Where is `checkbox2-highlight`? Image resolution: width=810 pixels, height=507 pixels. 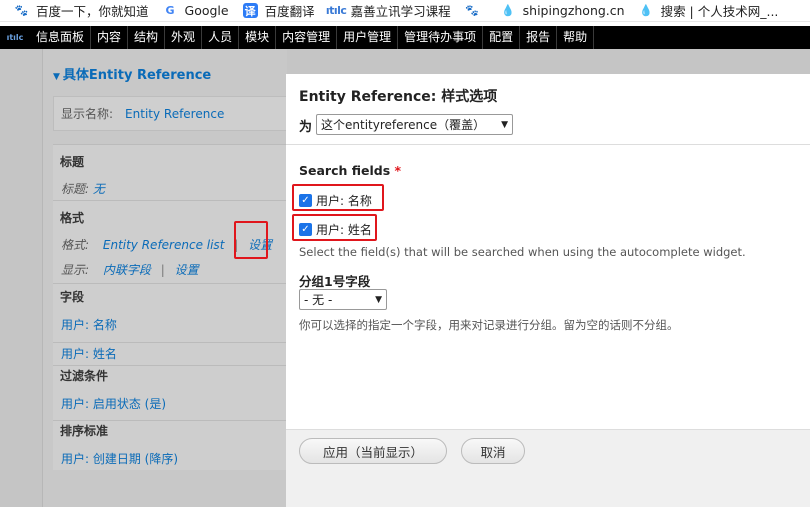
checkbox2-highlight is located at coordinates (334, 227).